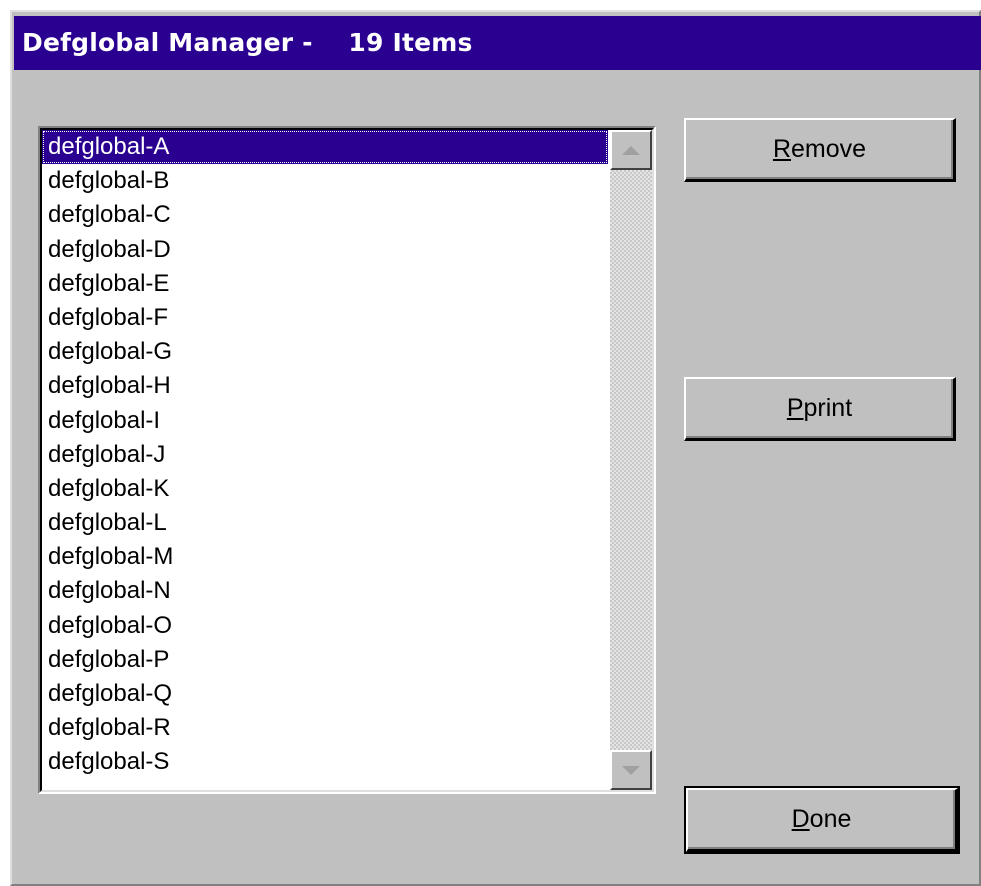 The width and height of the screenshot is (981, 886). I want to click on scroll-down-button, so click(631, 770).